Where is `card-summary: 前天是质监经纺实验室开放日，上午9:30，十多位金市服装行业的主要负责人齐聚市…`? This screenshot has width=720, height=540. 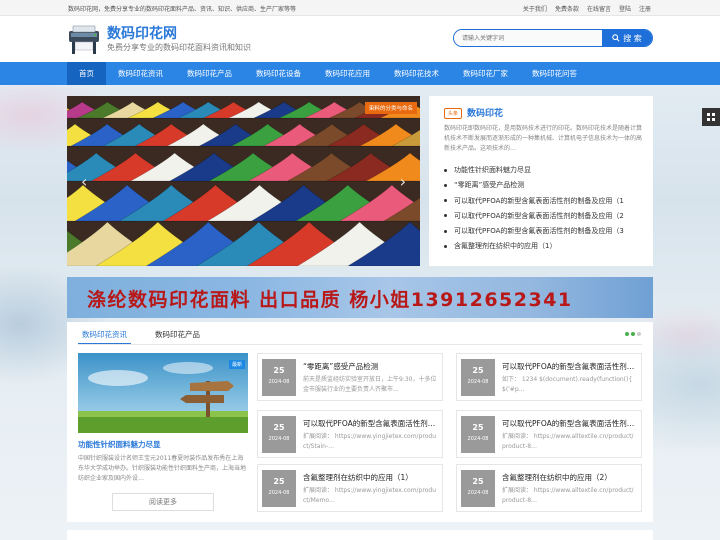
card-summary: 前天是质监经纺实验室开放日，上午9:30，十多位金市服装行业的主要负责人齐聚市… is located at coordinates (370, 384).